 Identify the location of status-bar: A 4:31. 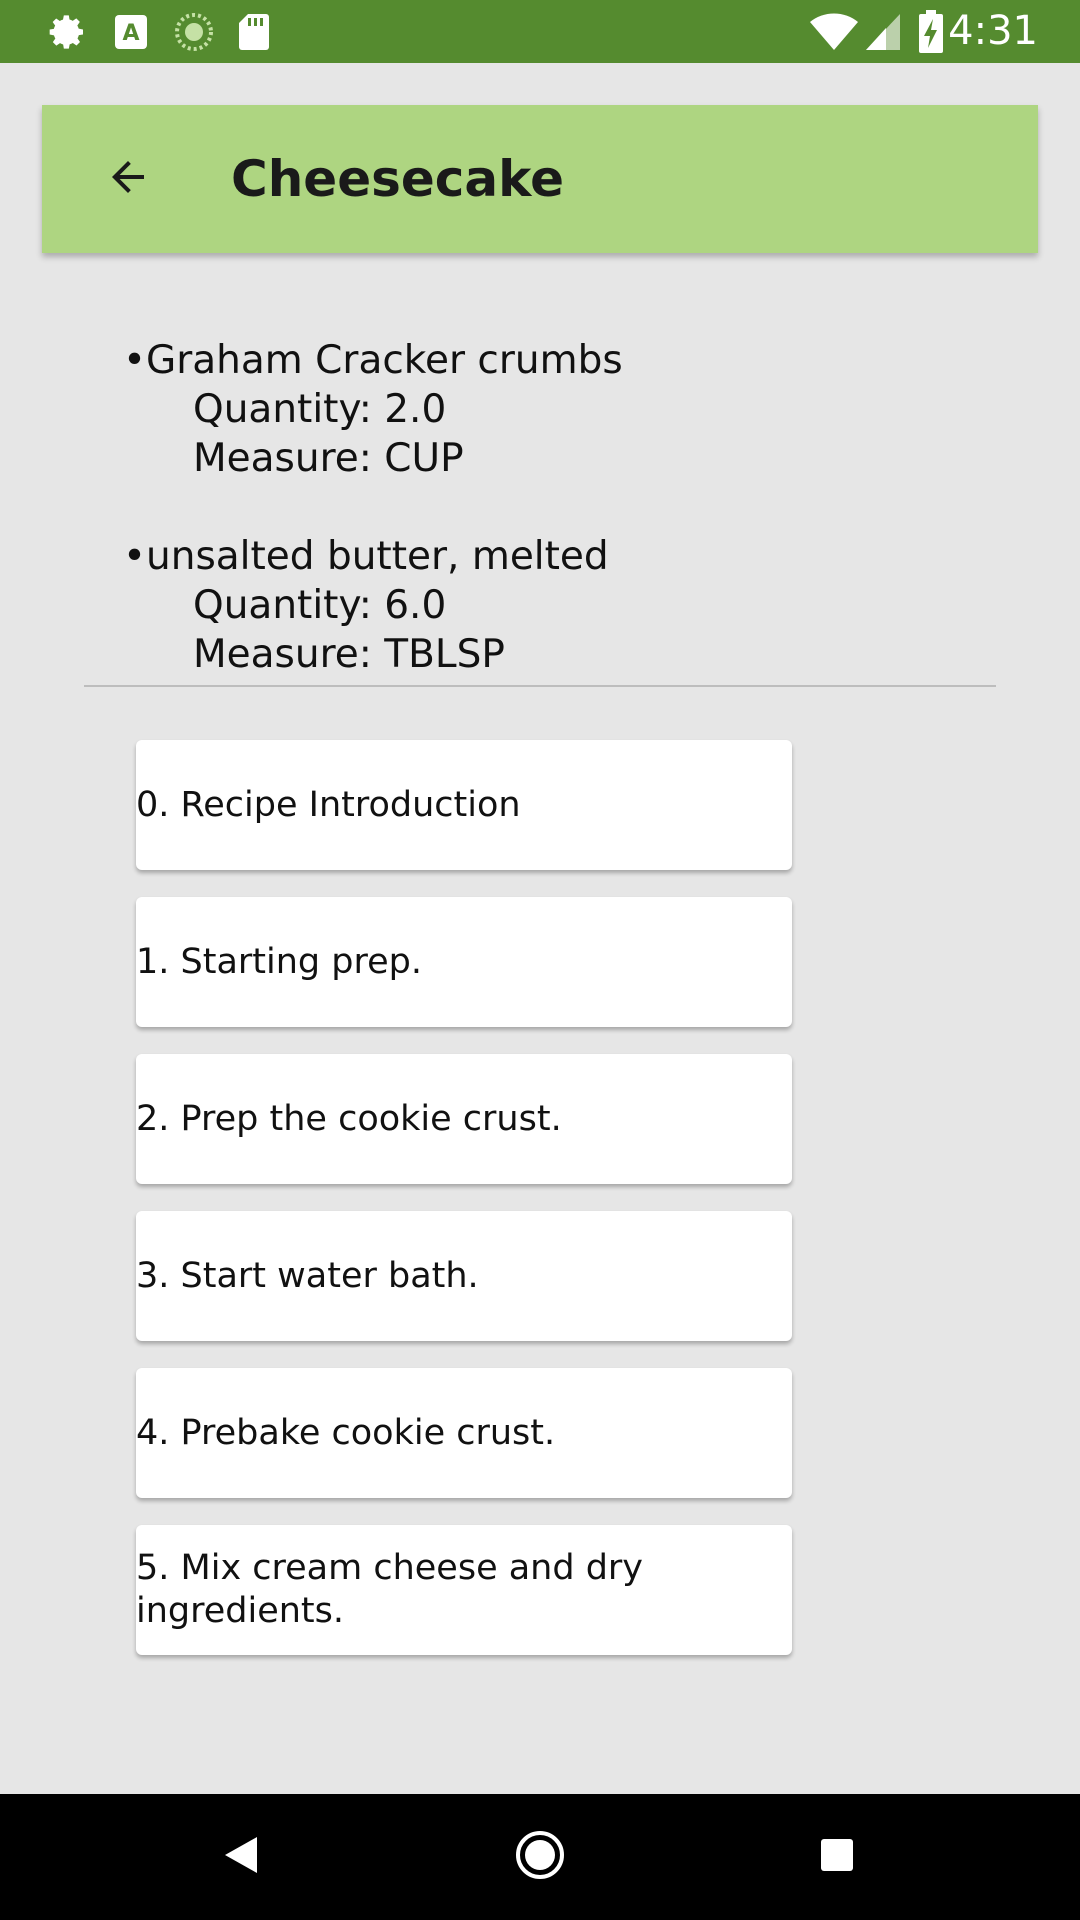
(540, 31).